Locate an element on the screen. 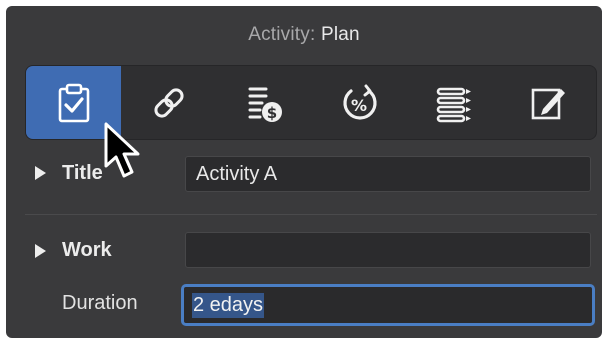 The height and width of the screenshot is (343, 607). section-divider is located at coordinates (311, 214).